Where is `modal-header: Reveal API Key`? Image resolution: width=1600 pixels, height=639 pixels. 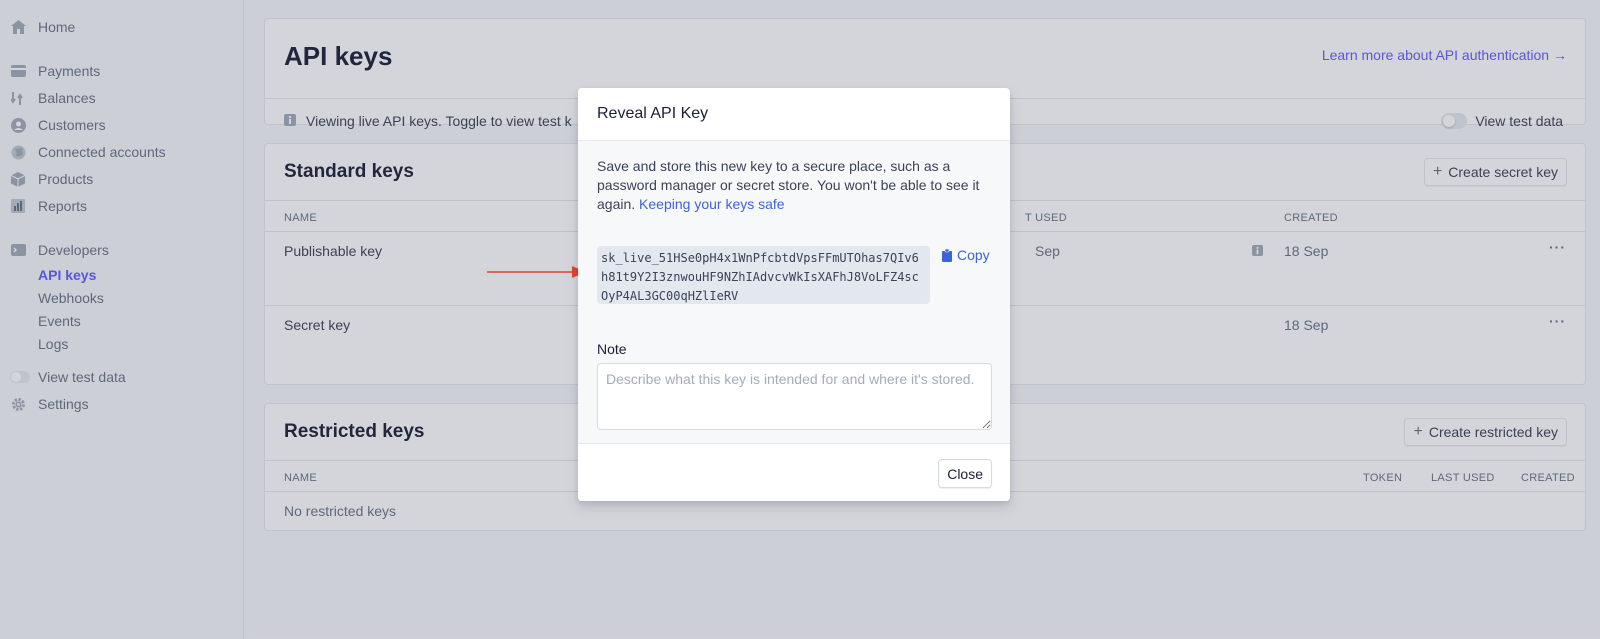 modal-header: Reveal API Key is located at coordinates (794, 114).